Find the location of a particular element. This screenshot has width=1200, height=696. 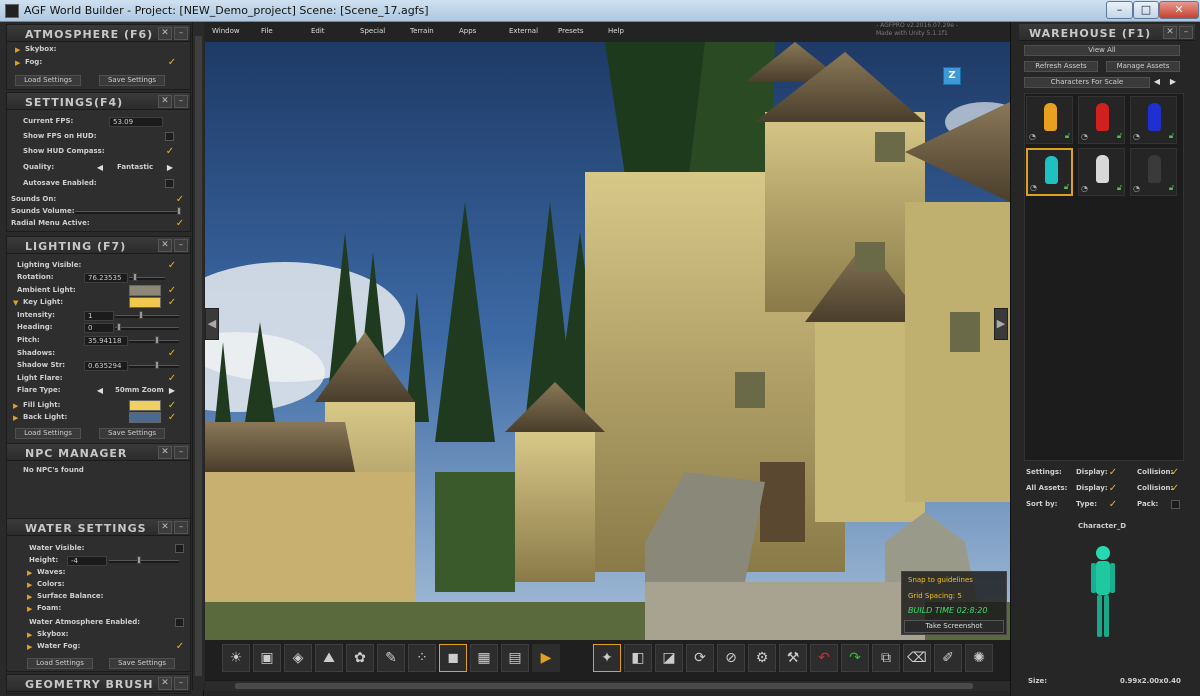

heading-slider is located at coordinates (147, 328).